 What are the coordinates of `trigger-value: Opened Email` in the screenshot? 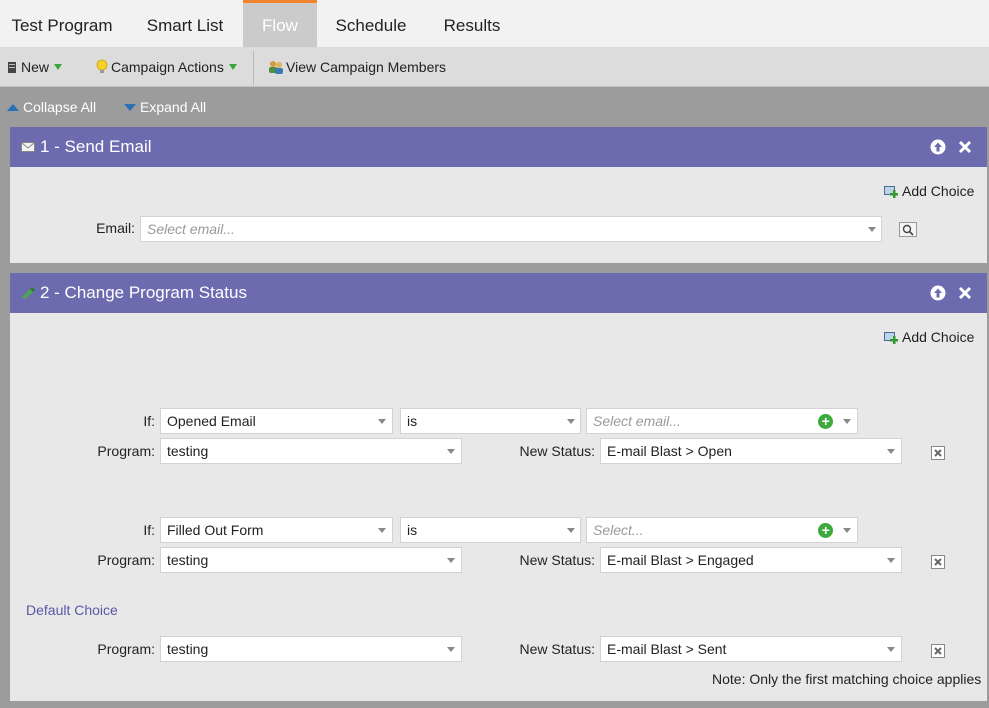 It's located at (211, 421).